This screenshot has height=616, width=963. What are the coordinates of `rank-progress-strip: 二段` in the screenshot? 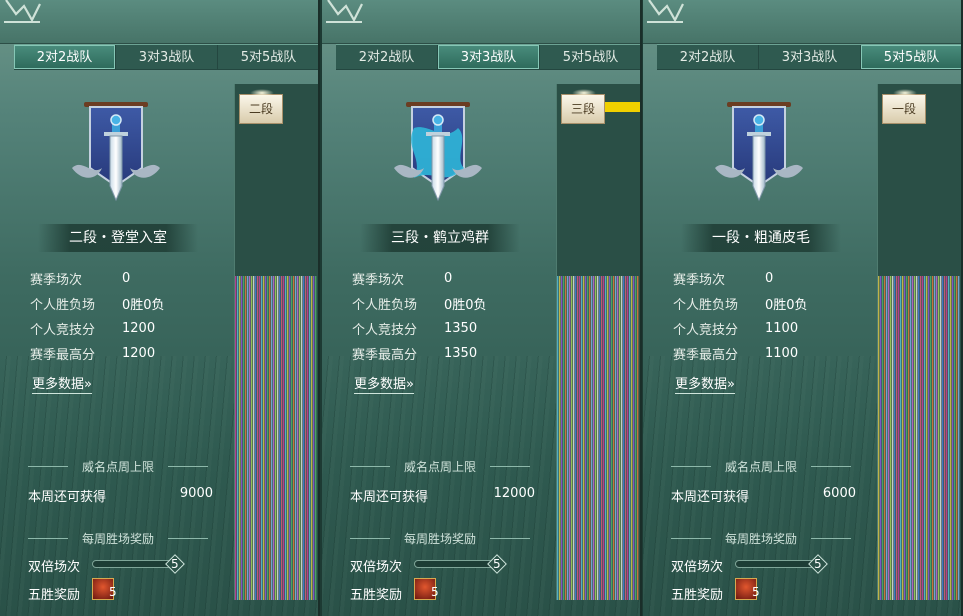 It's located at (276, 342).